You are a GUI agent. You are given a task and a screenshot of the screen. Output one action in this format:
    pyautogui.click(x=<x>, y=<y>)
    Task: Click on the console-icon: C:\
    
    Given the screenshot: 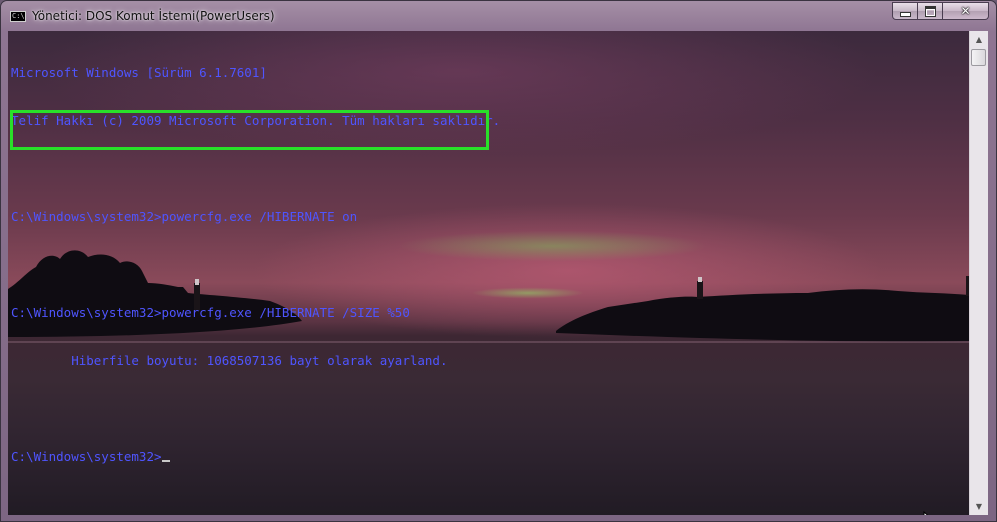 What is the action you would take?
    pyautogui.click(x=18, y=16)
    